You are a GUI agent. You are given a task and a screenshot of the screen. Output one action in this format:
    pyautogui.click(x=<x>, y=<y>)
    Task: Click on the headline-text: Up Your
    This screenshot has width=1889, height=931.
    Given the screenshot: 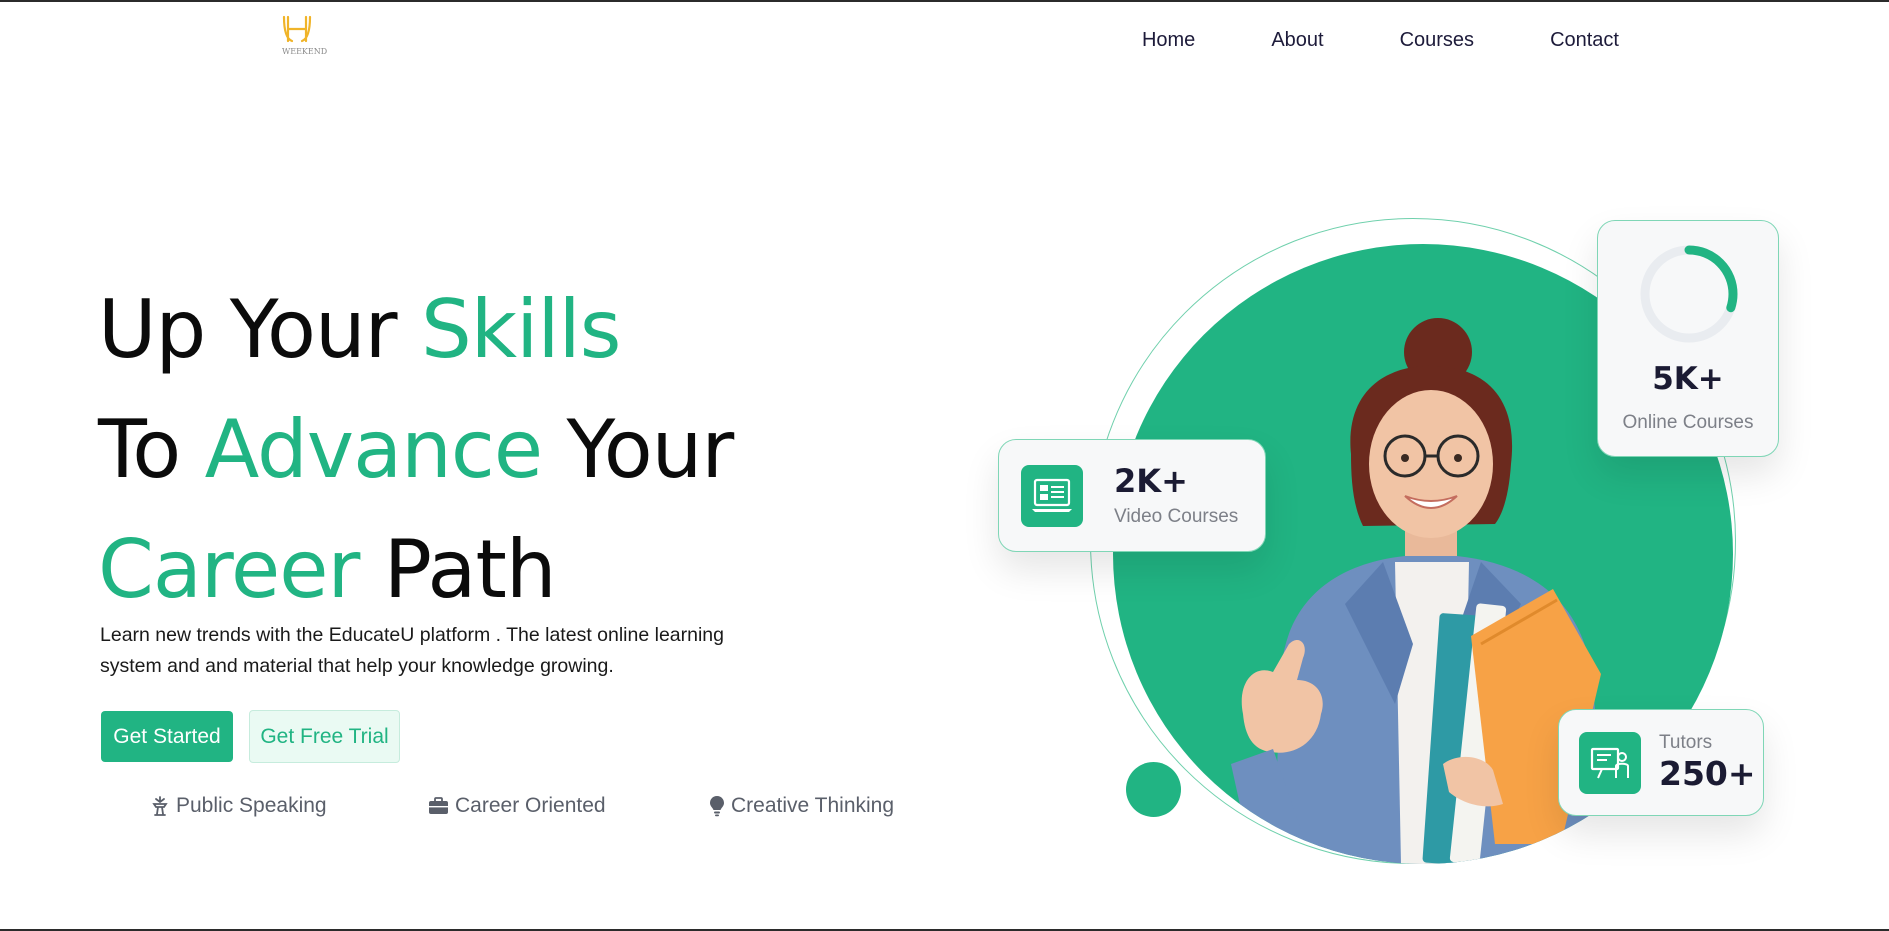 What is the action you would take?
    pyautogui.click(x=259, y=329)
    